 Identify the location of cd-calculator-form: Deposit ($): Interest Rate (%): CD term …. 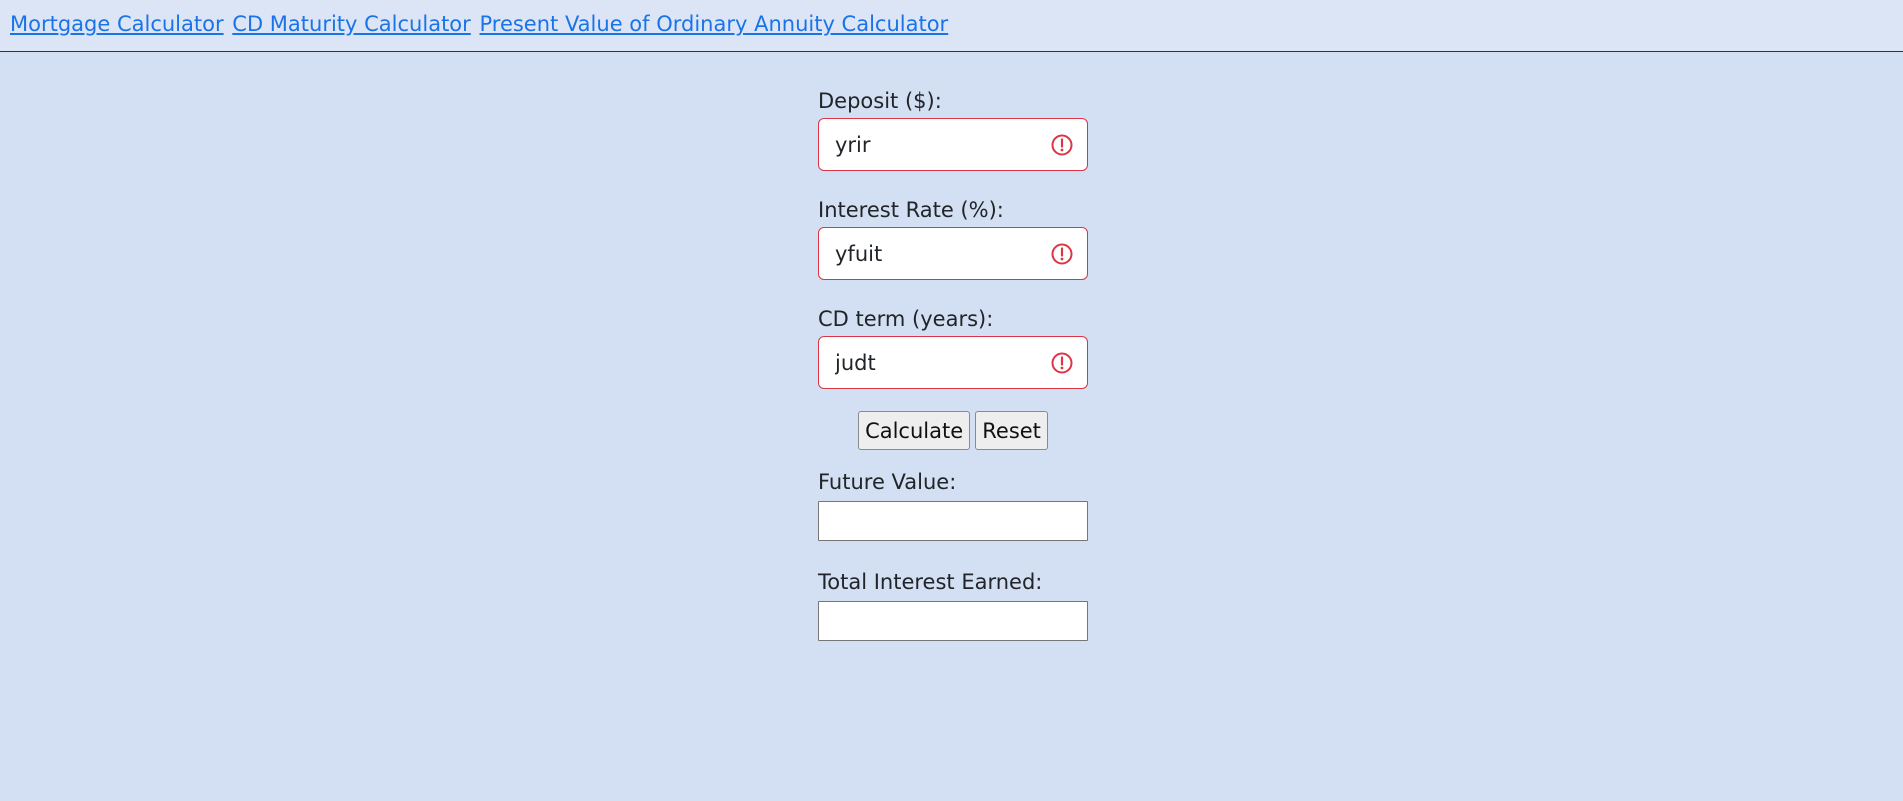
(953, 376).